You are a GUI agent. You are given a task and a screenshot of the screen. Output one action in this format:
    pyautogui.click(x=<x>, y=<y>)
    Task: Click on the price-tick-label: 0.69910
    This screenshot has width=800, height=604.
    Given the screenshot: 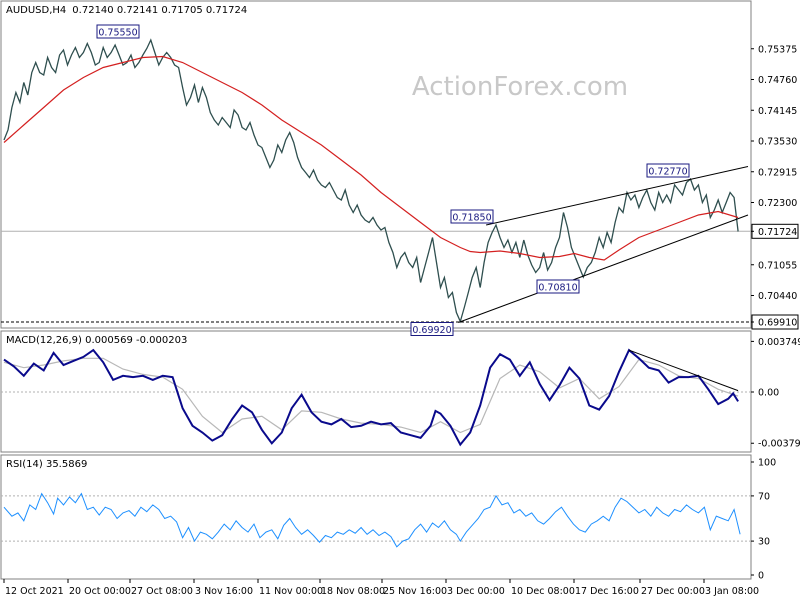 What is the action you would take?
    pyautogui.click(x=777, y=323)
    